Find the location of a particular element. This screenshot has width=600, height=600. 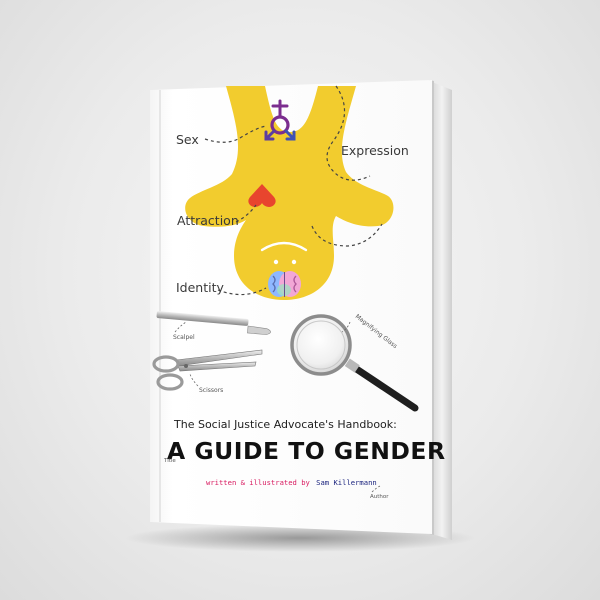

book-title: A GUIDE TO GENDER is located at coordinates (306, 451).